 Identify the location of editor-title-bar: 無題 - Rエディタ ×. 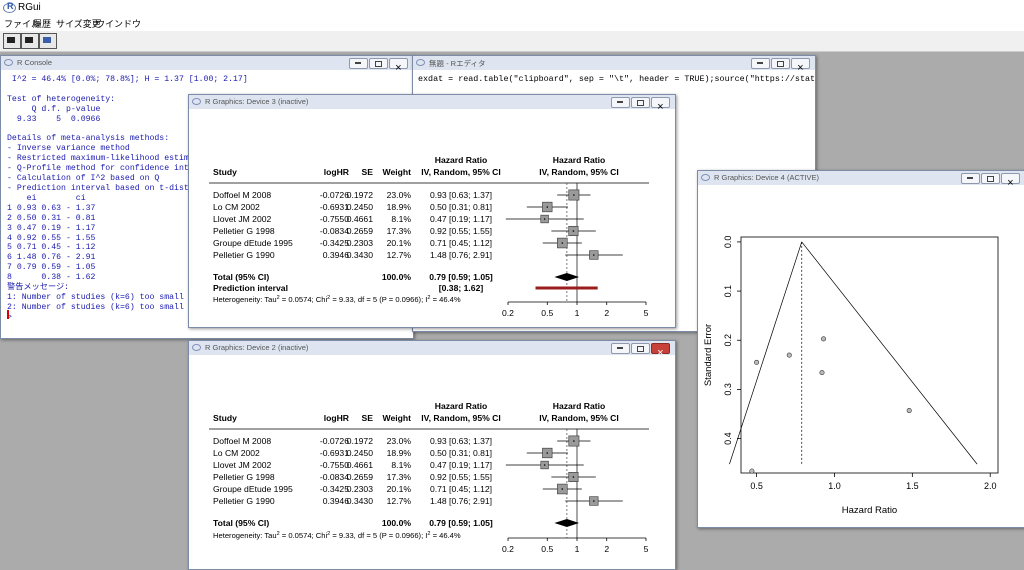
(614, 65).